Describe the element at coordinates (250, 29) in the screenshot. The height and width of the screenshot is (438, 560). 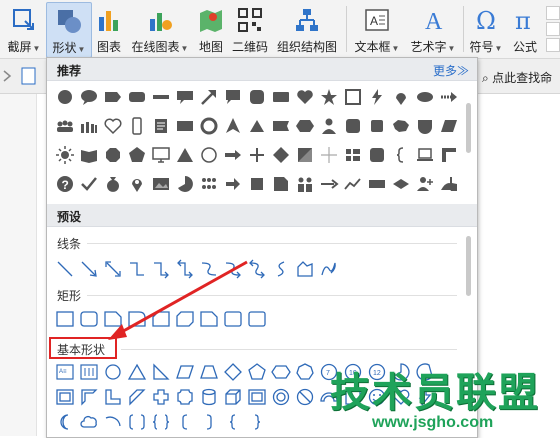
I see `qrcode-button: 二维码` at that location.